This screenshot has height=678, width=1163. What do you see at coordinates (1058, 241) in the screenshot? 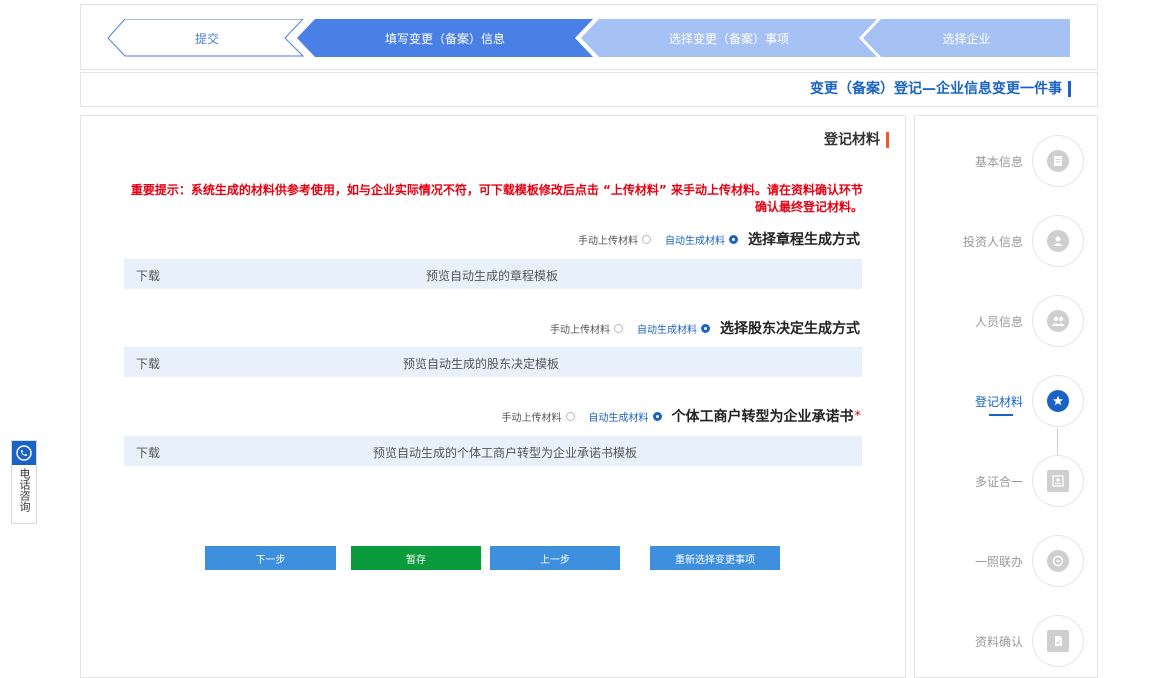
I see `investor-icon` at bounding box center [1058, 241].